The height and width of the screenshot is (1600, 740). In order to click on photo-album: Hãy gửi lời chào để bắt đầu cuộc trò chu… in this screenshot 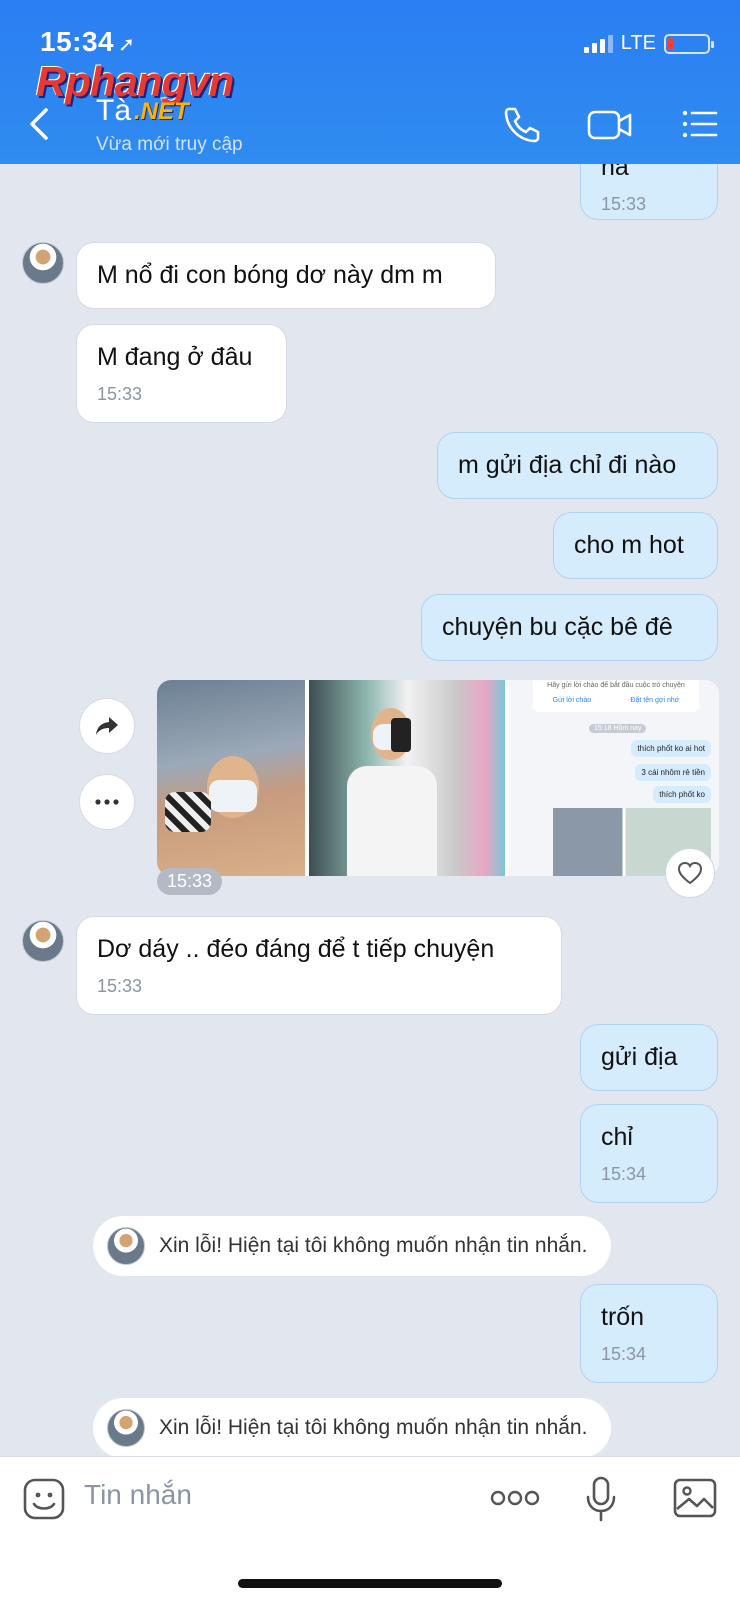, I will do `click(438, 778)`.